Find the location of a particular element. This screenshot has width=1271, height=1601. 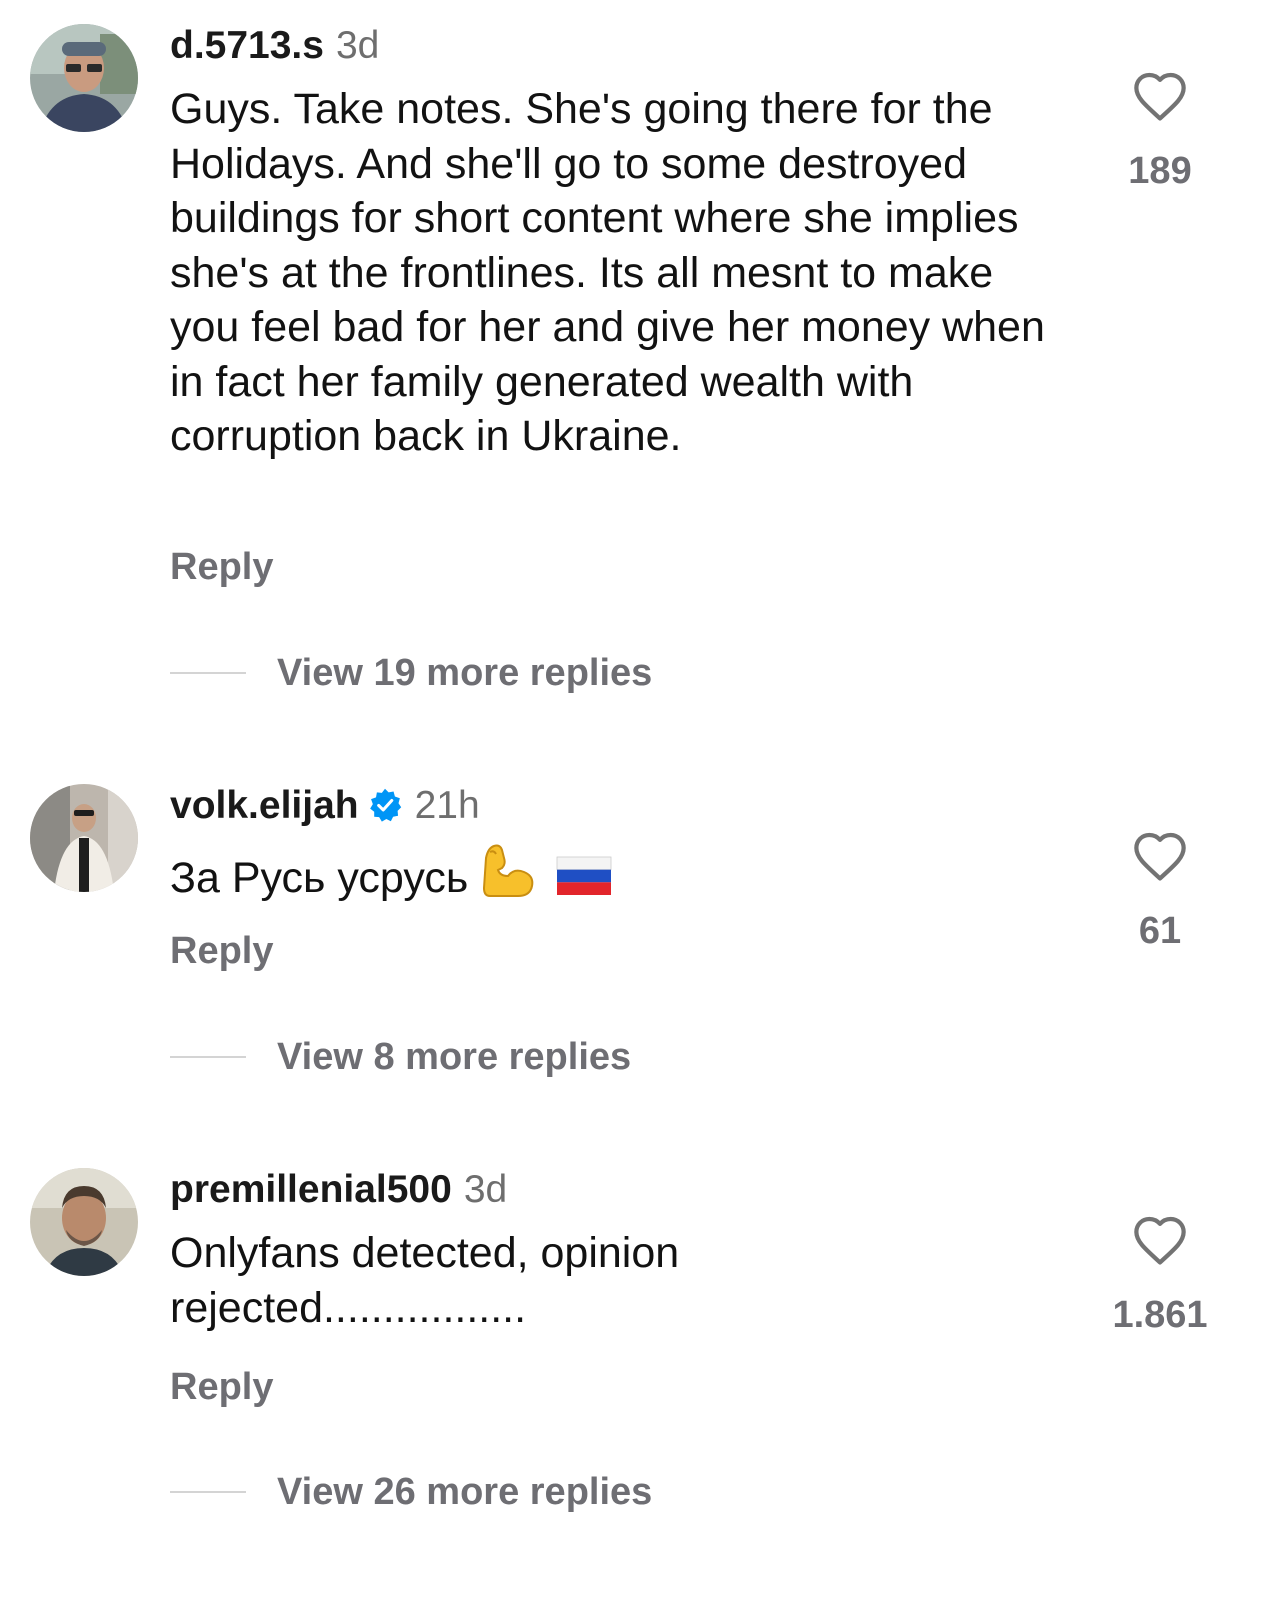

like-control: 61 is located at coordinates (1160, 891).